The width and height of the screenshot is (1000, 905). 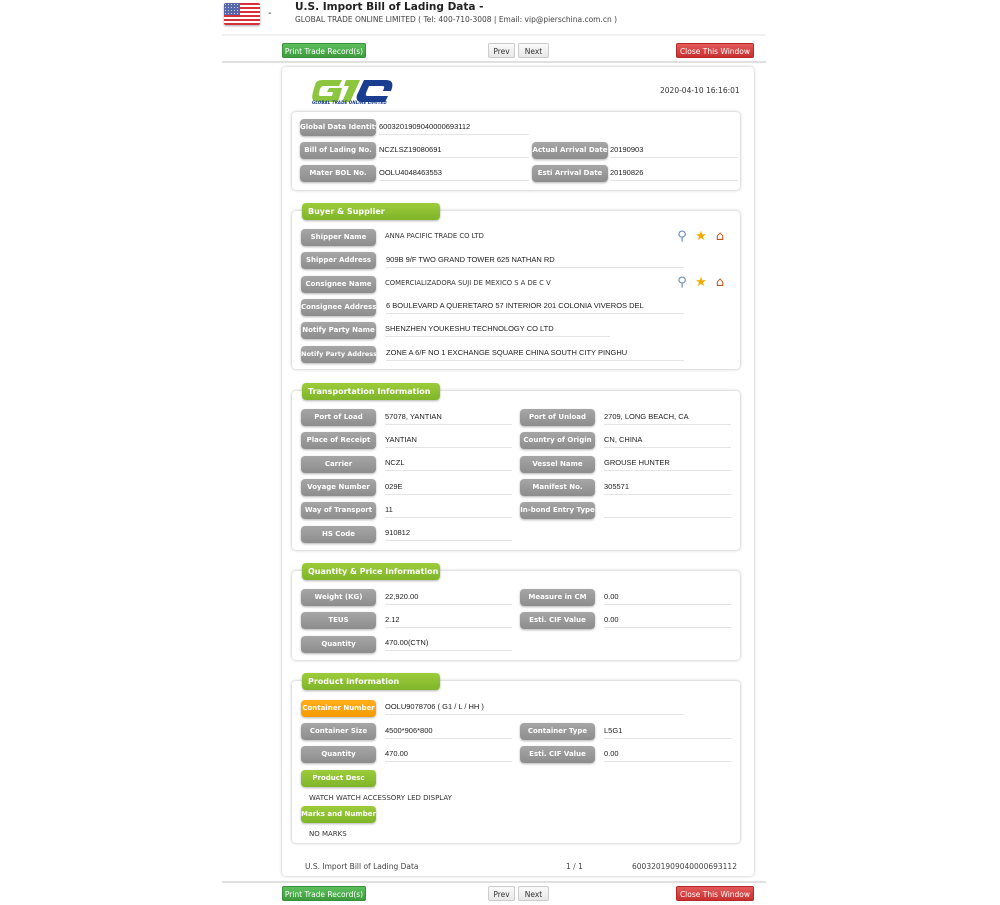 What do you see at coordinates (338, 237) in the screenshot?
I see `shipper-name-label: Shipper Name` at bounding box center [338, 237].